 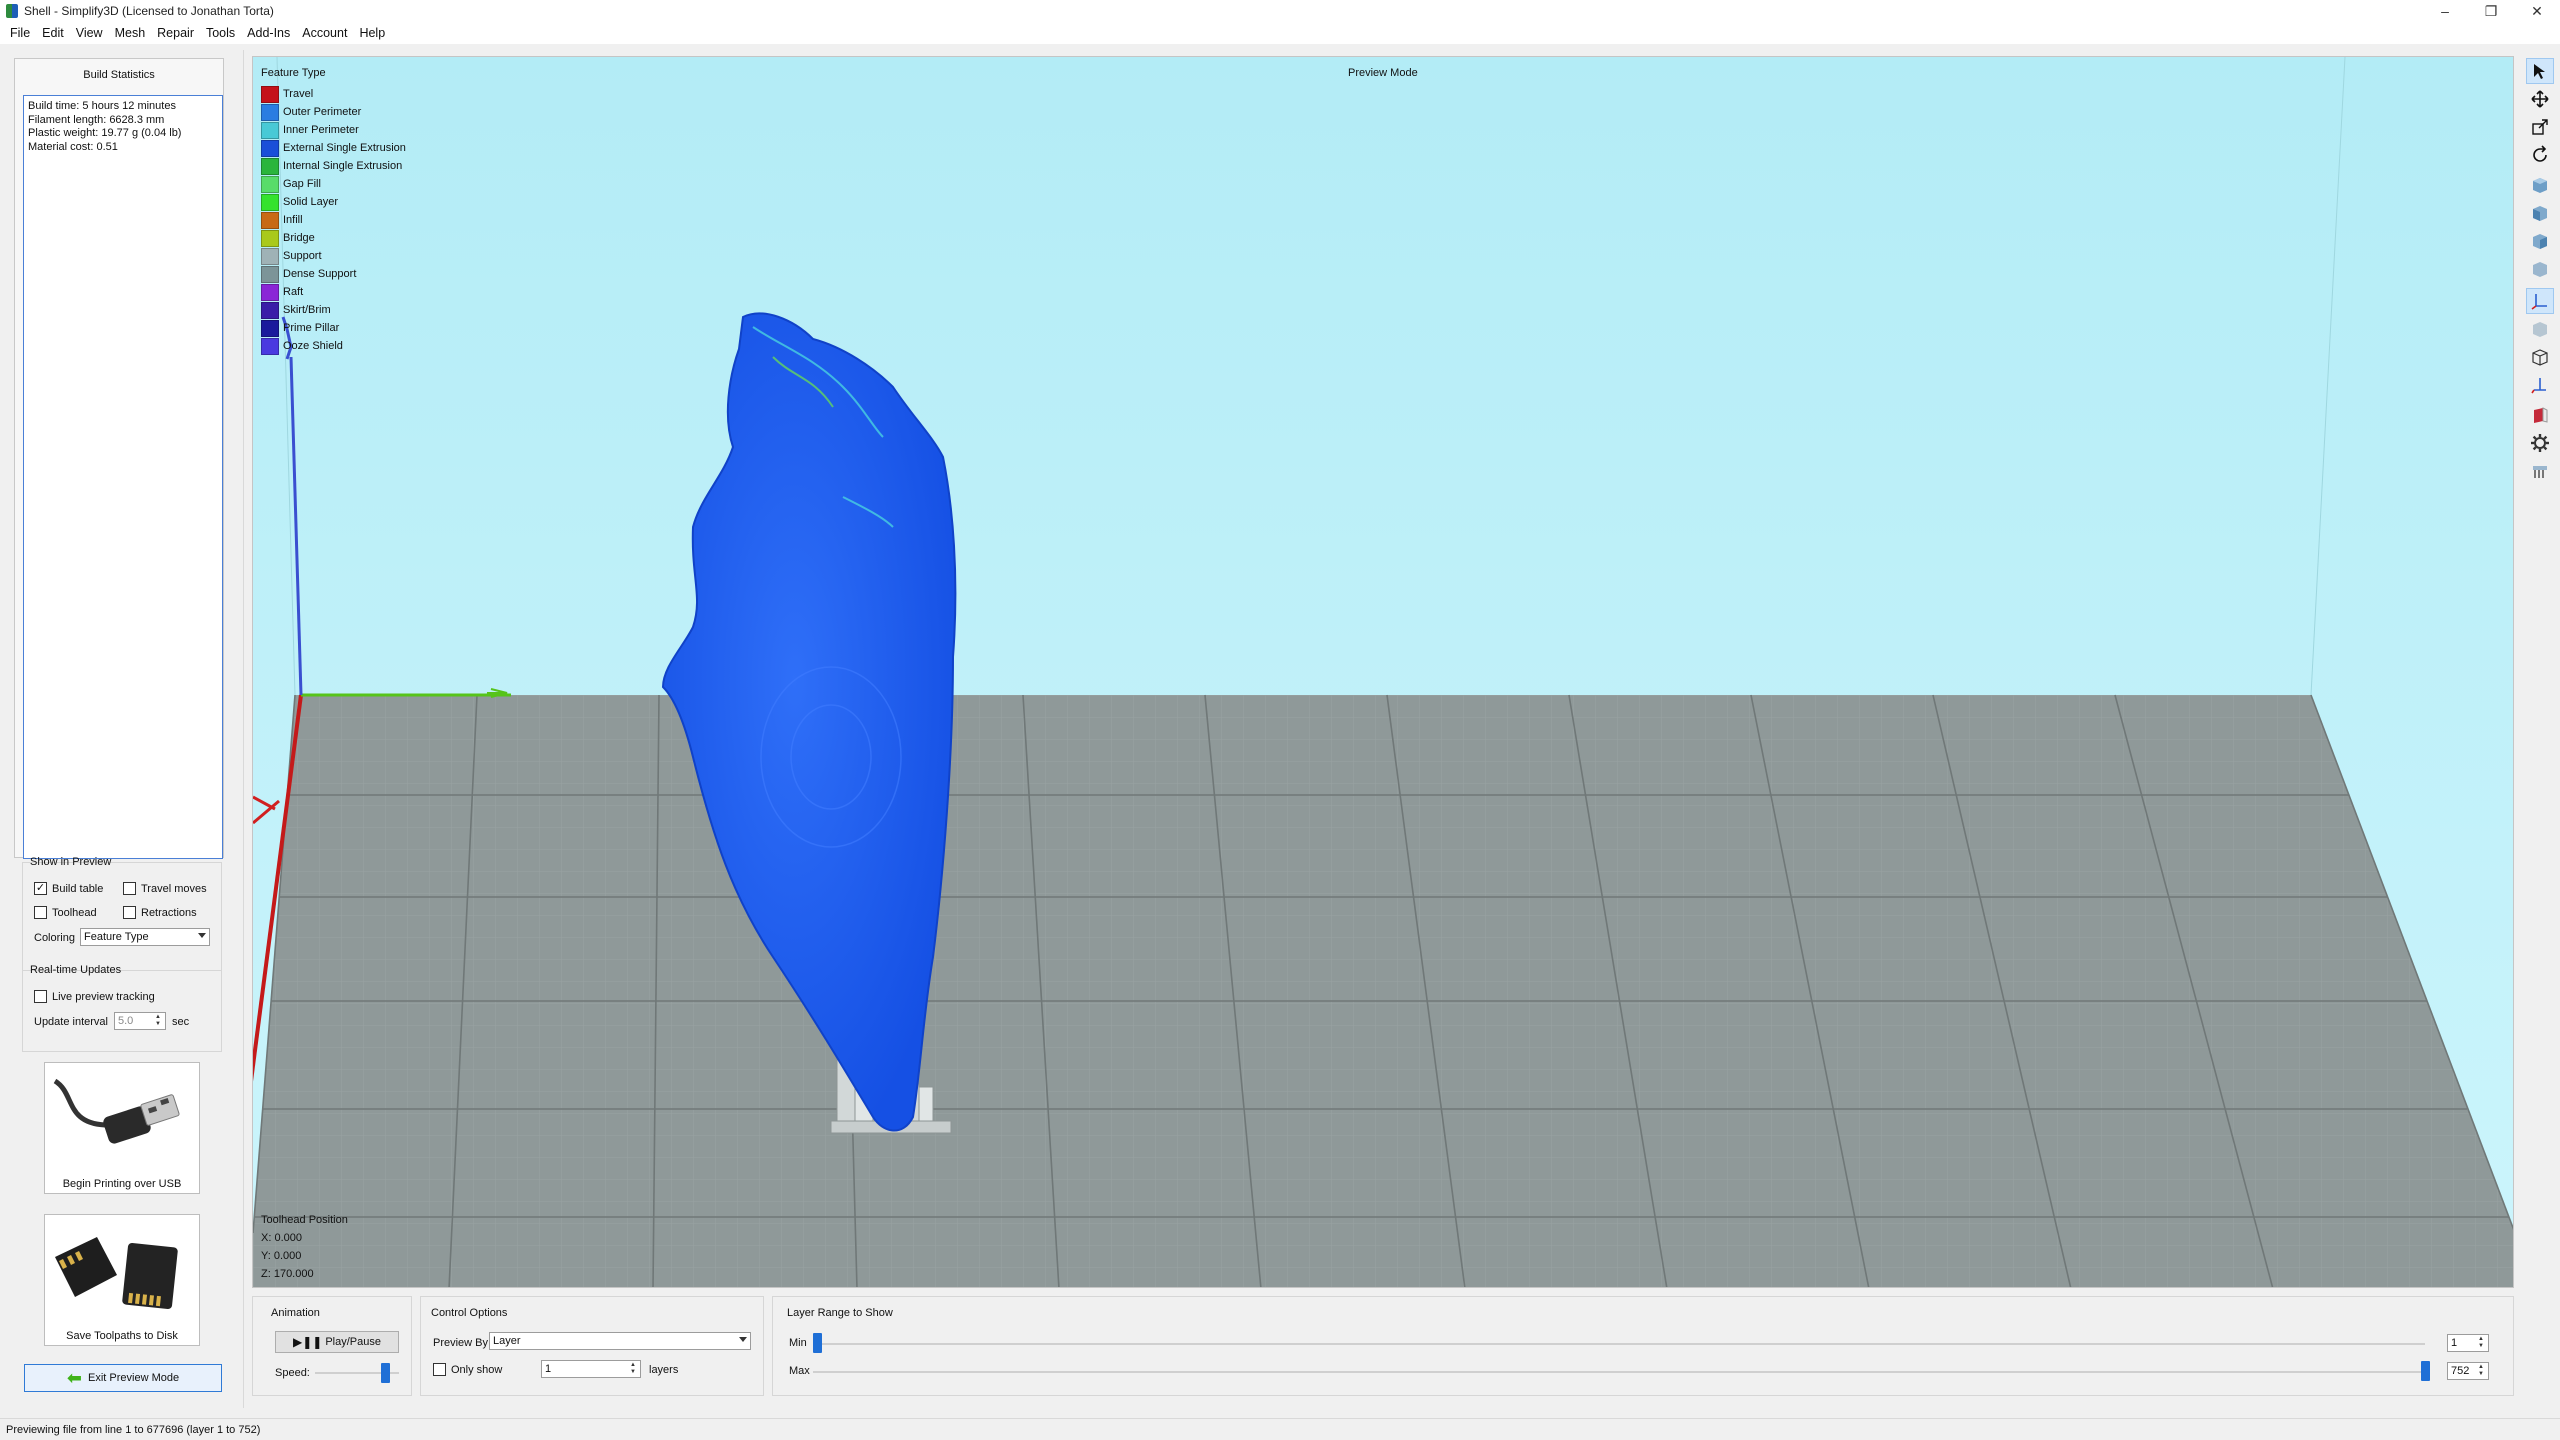 I want to click on select-icon, so click(x=2540, y=71).